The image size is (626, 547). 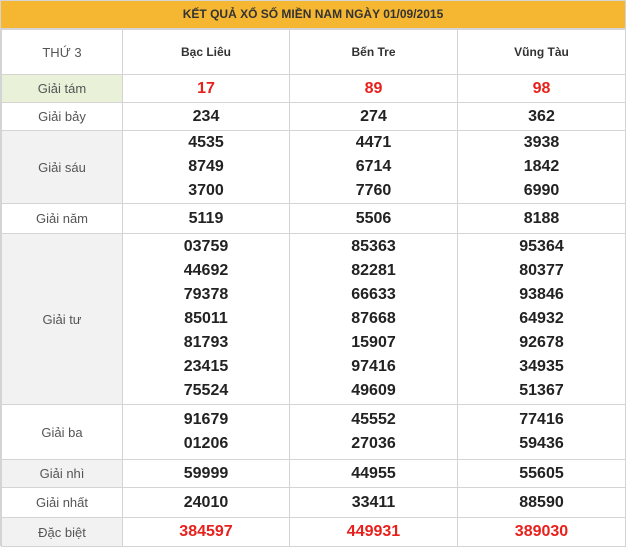 I want to click on prize-number-list: 91679 01206, so click(x=206, y=432).